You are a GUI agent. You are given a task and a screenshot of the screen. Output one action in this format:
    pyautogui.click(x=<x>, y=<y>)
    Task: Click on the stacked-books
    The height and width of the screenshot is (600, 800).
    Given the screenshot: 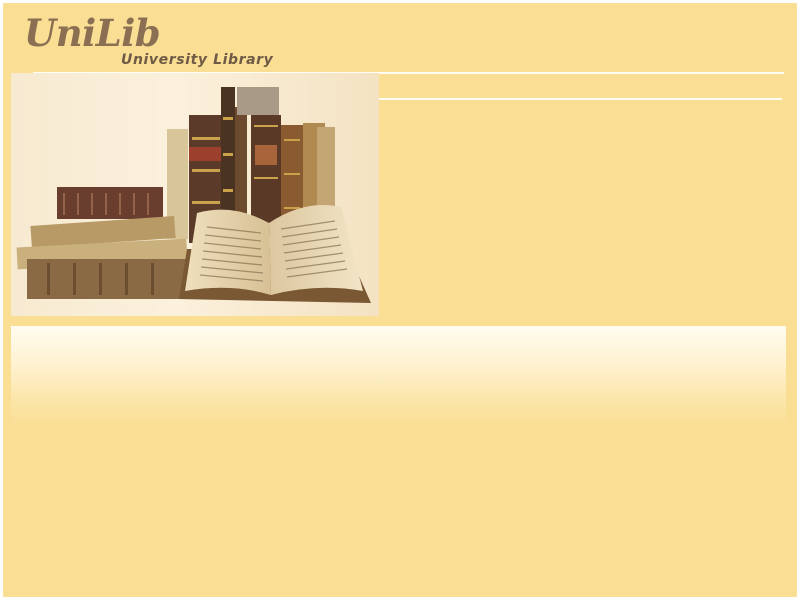 What is the action you would take?
    pyautogui.click(x=102, y=243)
    